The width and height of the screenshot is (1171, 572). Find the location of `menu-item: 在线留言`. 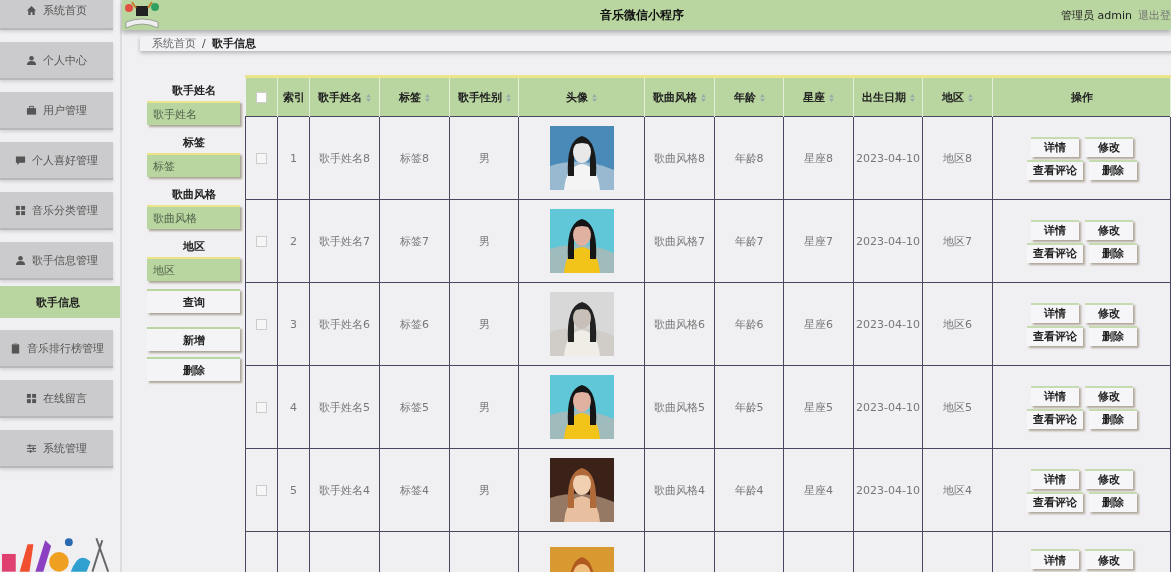

menu-item: 在线留言 is located at coordinates (56, 399).